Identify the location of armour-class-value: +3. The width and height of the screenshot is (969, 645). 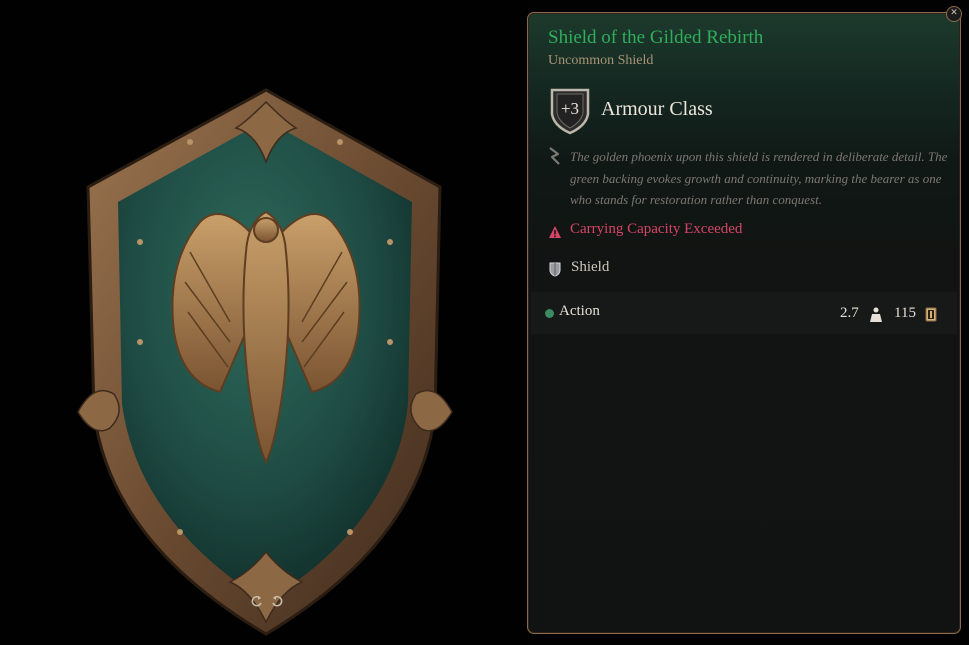
(570, 108).